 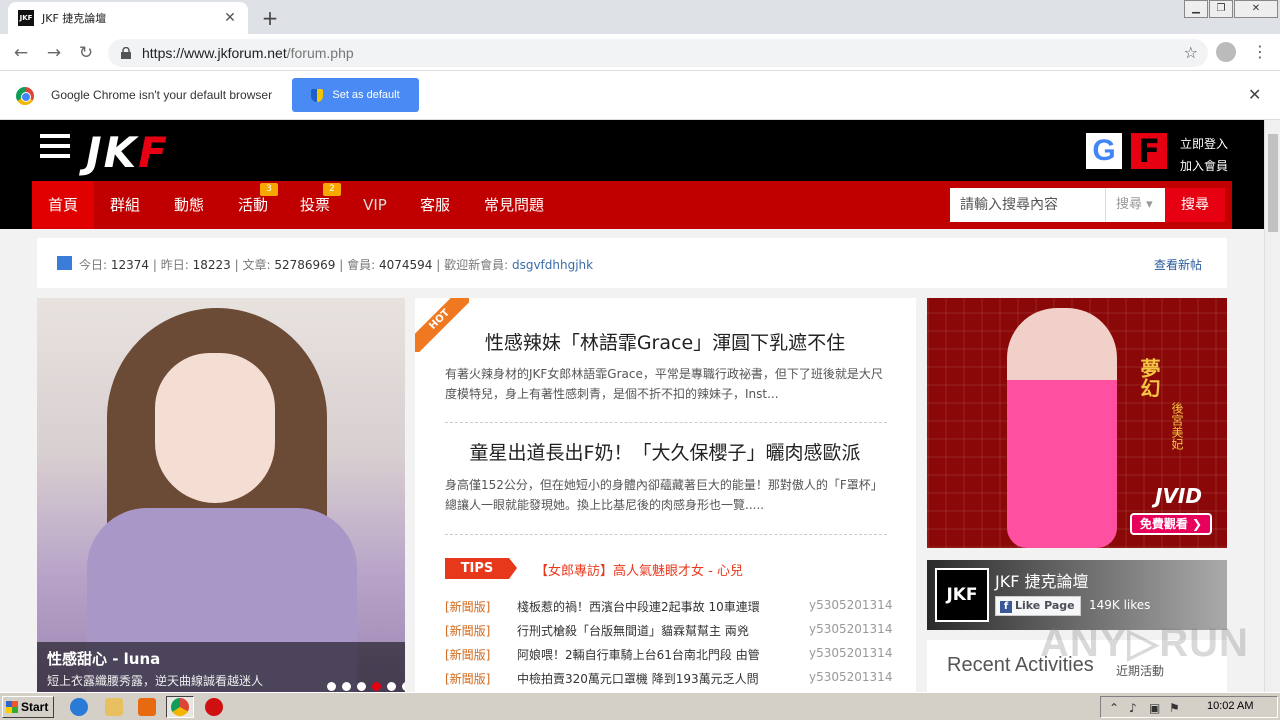 I want to click on ad-subtitle: 後宮美妃, so click(x=1177, y=426).